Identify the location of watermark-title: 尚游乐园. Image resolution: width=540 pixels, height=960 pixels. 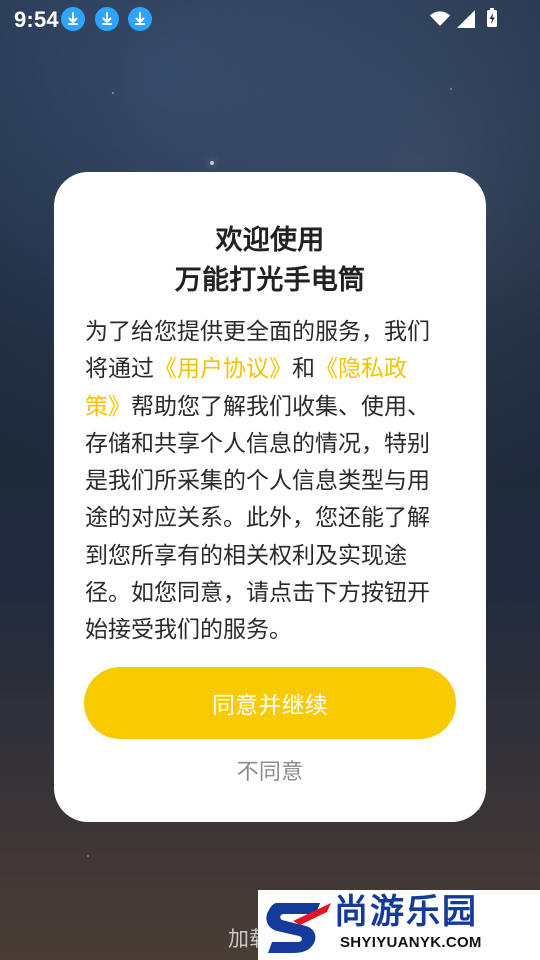
(406, 912).